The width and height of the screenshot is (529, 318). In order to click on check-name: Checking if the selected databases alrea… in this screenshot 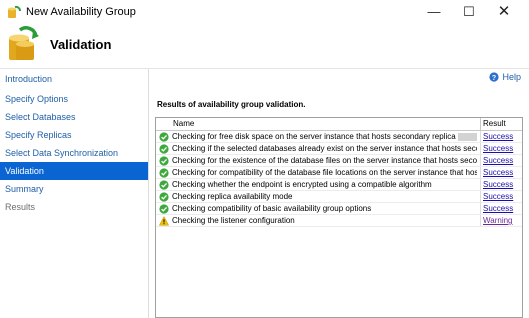, I will do `click(324, 148)`.